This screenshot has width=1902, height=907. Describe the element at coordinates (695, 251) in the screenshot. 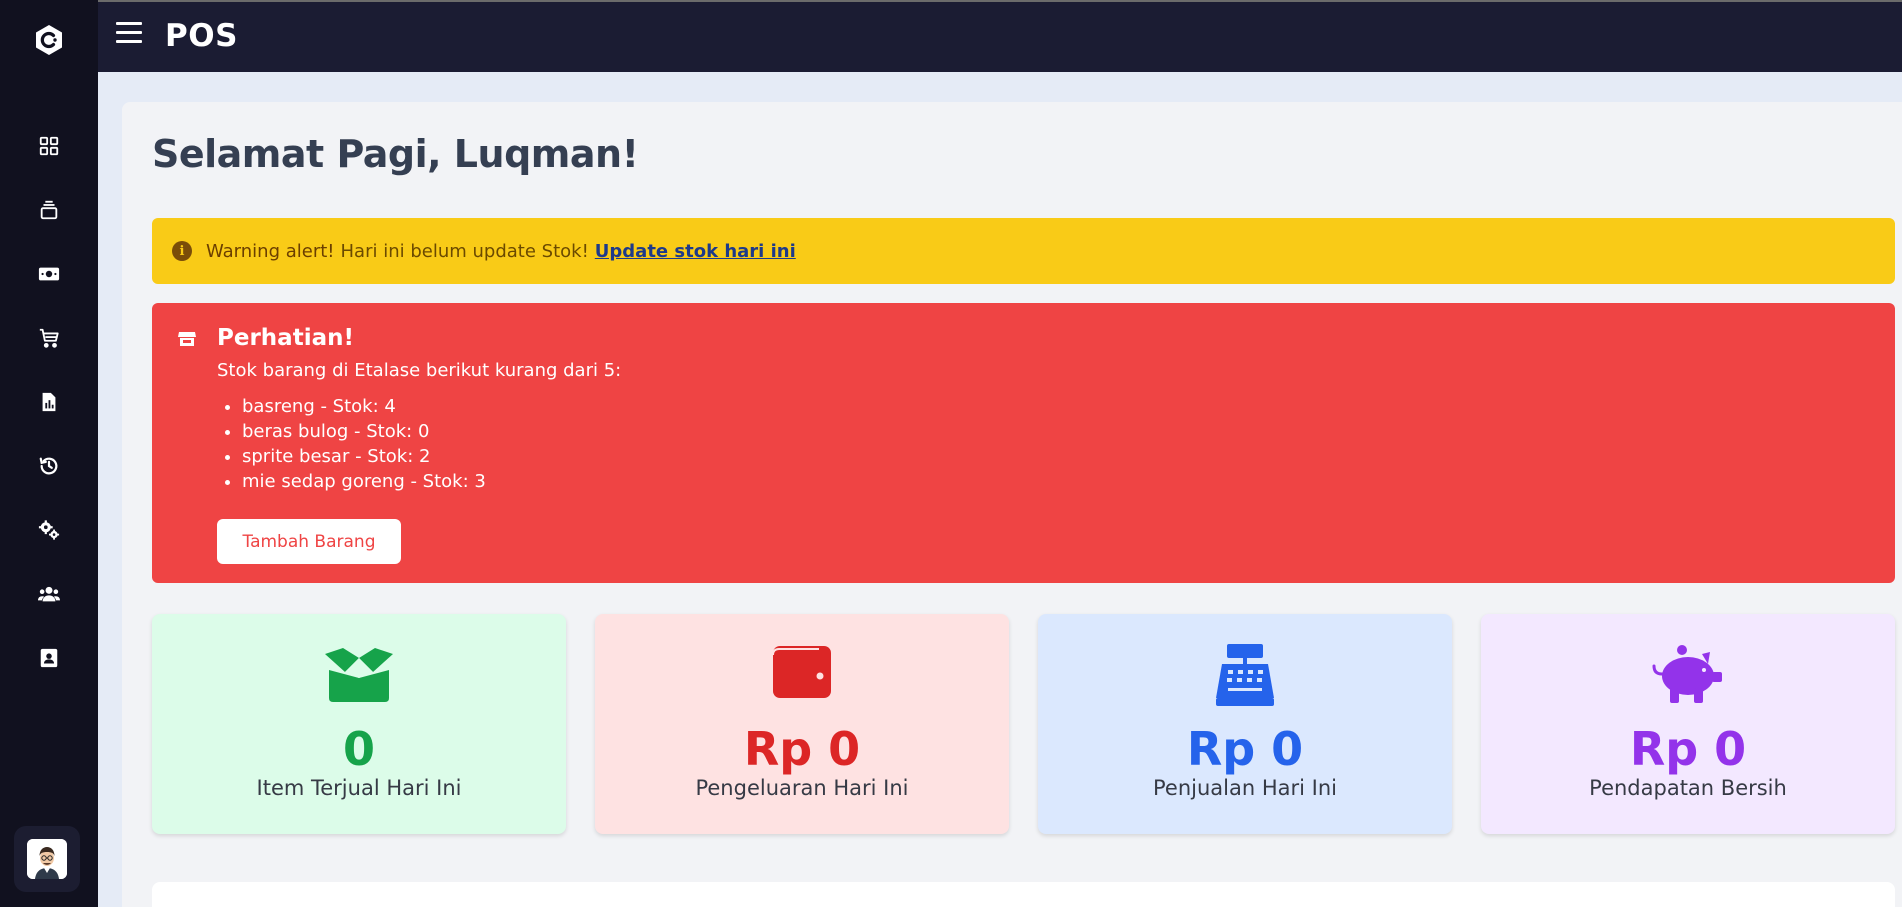

I see `update-stock-link: Update stok hari ini` at that location.